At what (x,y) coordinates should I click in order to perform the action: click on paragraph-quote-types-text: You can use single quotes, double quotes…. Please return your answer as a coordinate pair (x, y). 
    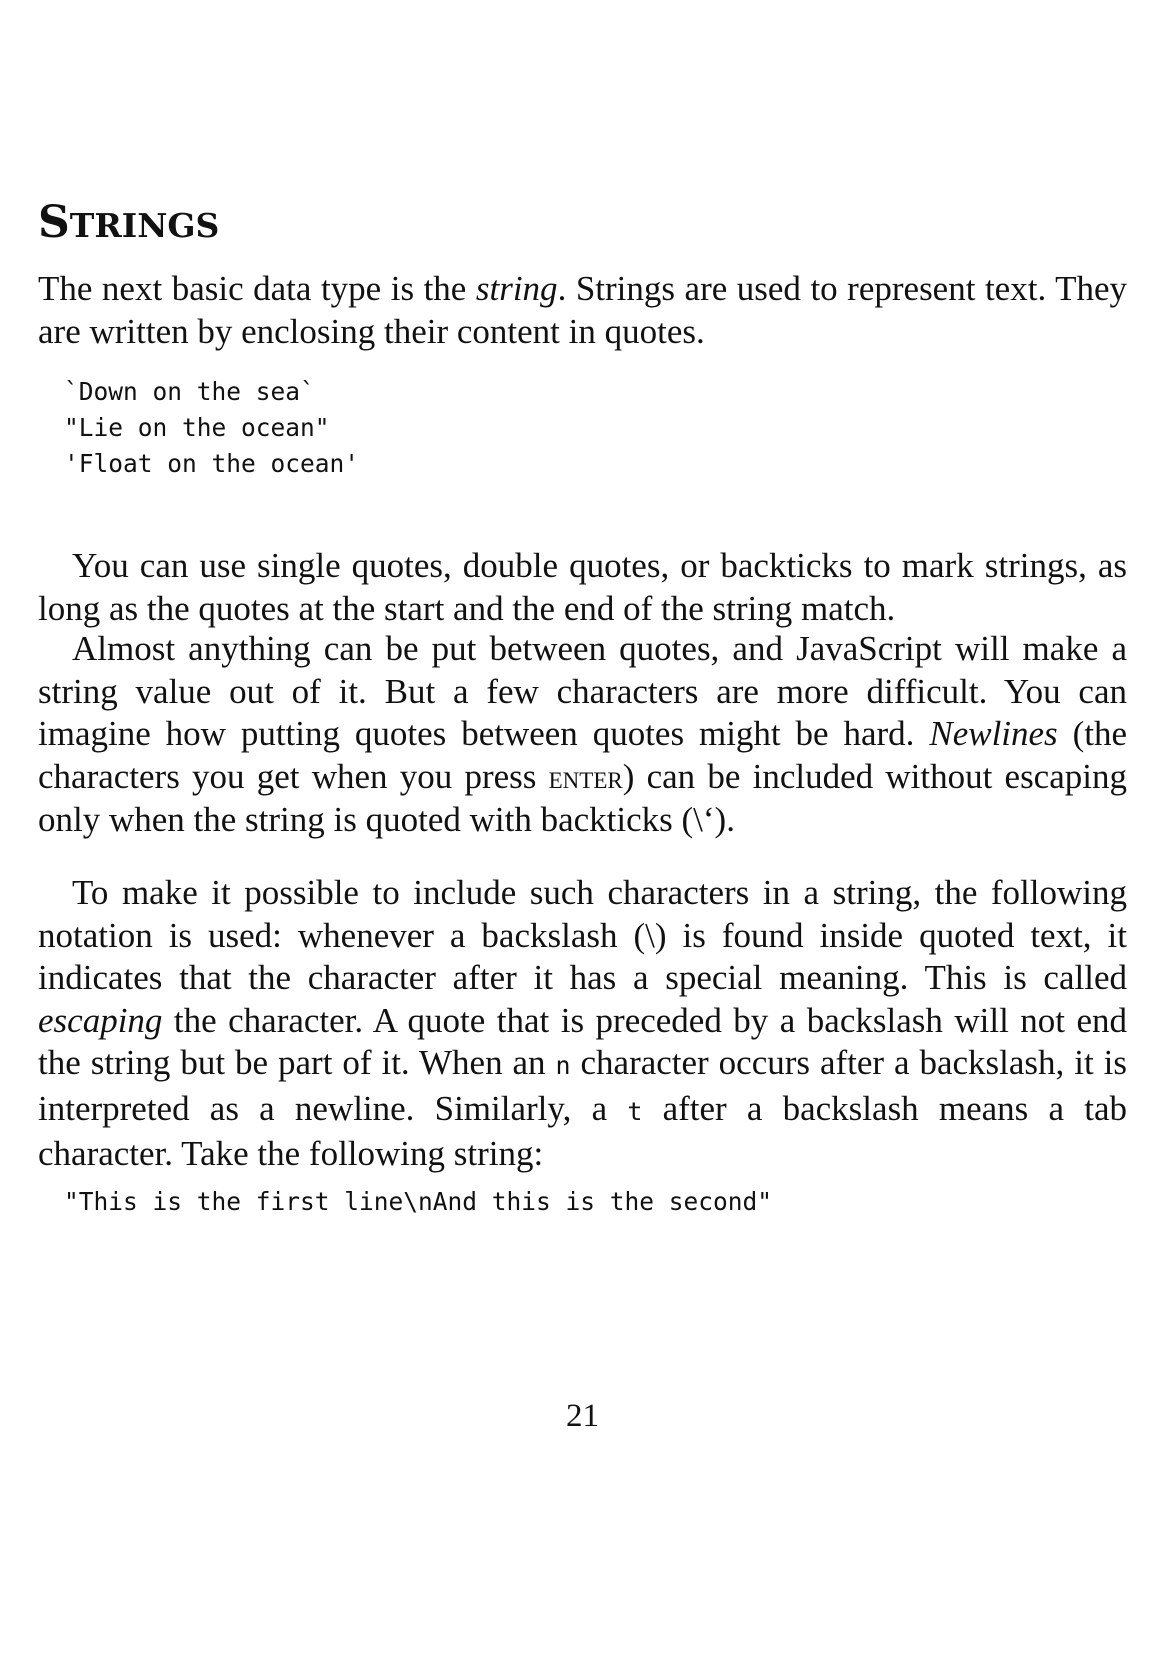
    Looking at the image, I should click on (582, 587).